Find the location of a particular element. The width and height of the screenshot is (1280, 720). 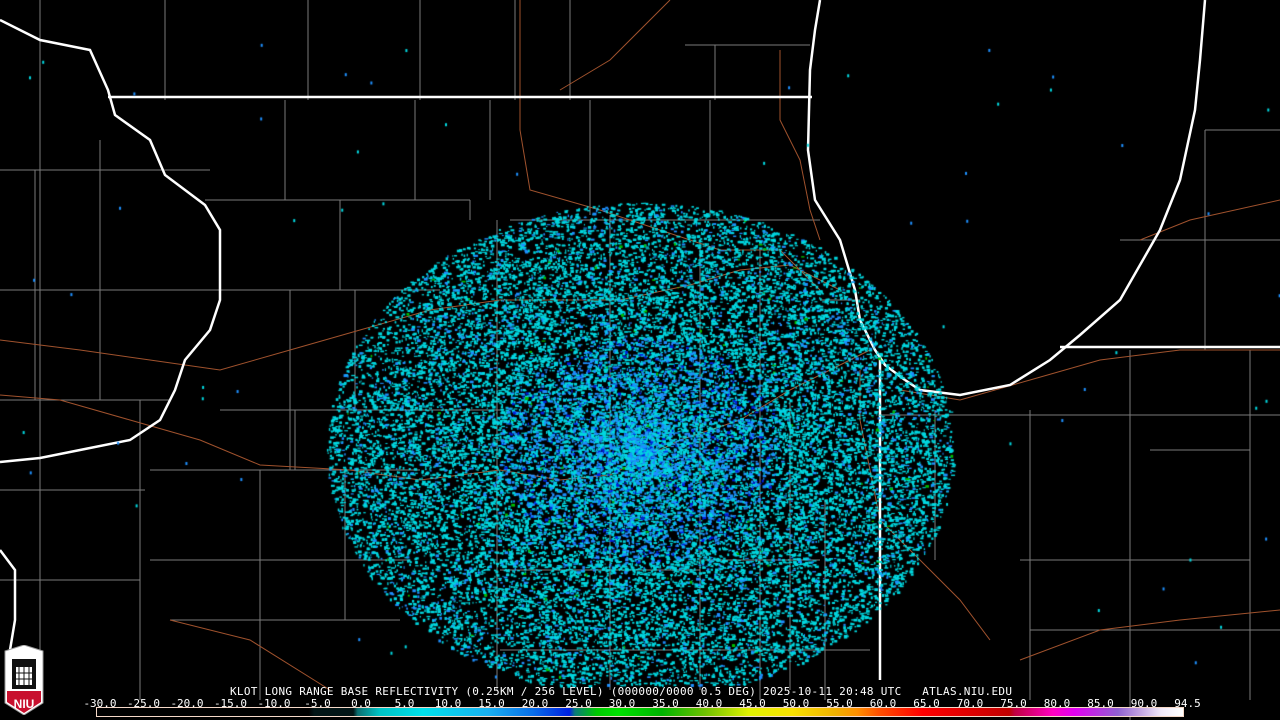

svg-text: NIU is located at coordinates (24, 704).